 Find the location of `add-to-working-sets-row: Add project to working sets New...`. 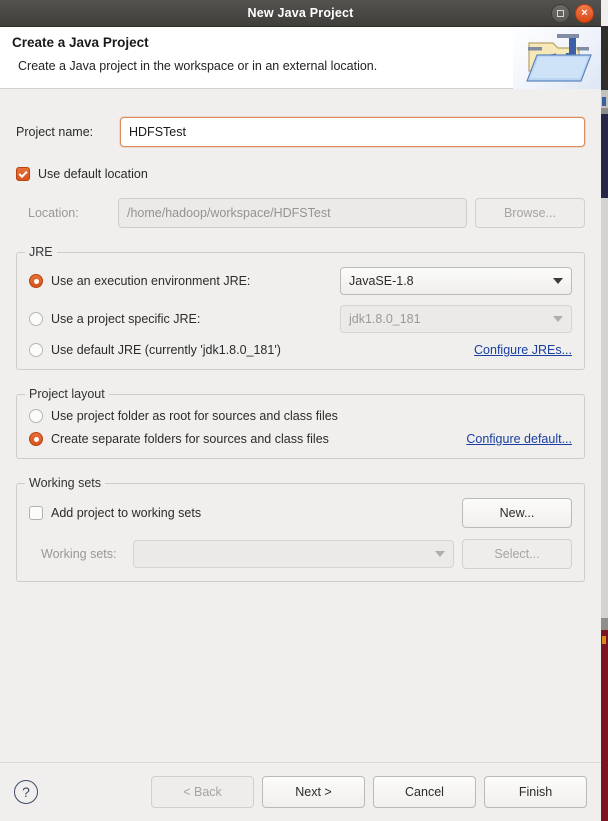

add-to-working-sets-row: Add project to working sets New... is located at coordinates (300, 513).